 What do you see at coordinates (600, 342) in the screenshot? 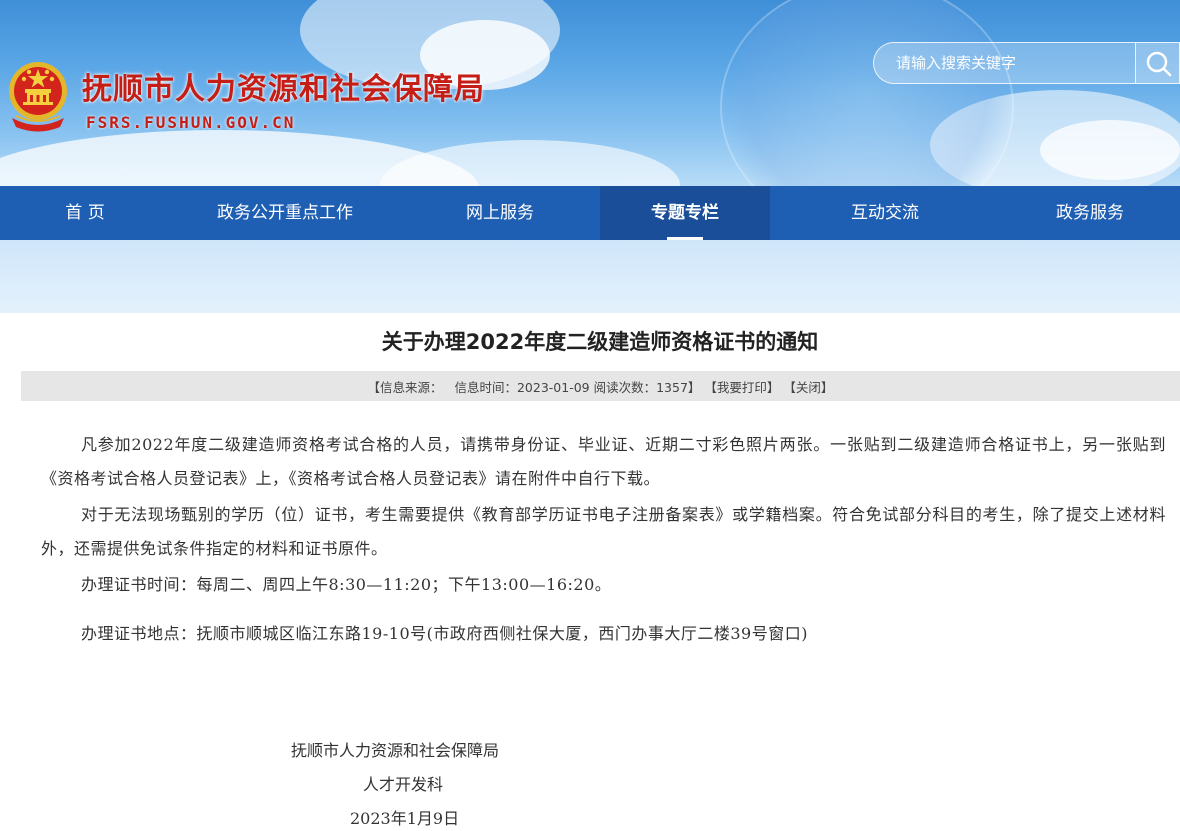
I see `article-title: 关于办理2022年度二级建造师资格证书的通知` at bounding box center [600, 342].